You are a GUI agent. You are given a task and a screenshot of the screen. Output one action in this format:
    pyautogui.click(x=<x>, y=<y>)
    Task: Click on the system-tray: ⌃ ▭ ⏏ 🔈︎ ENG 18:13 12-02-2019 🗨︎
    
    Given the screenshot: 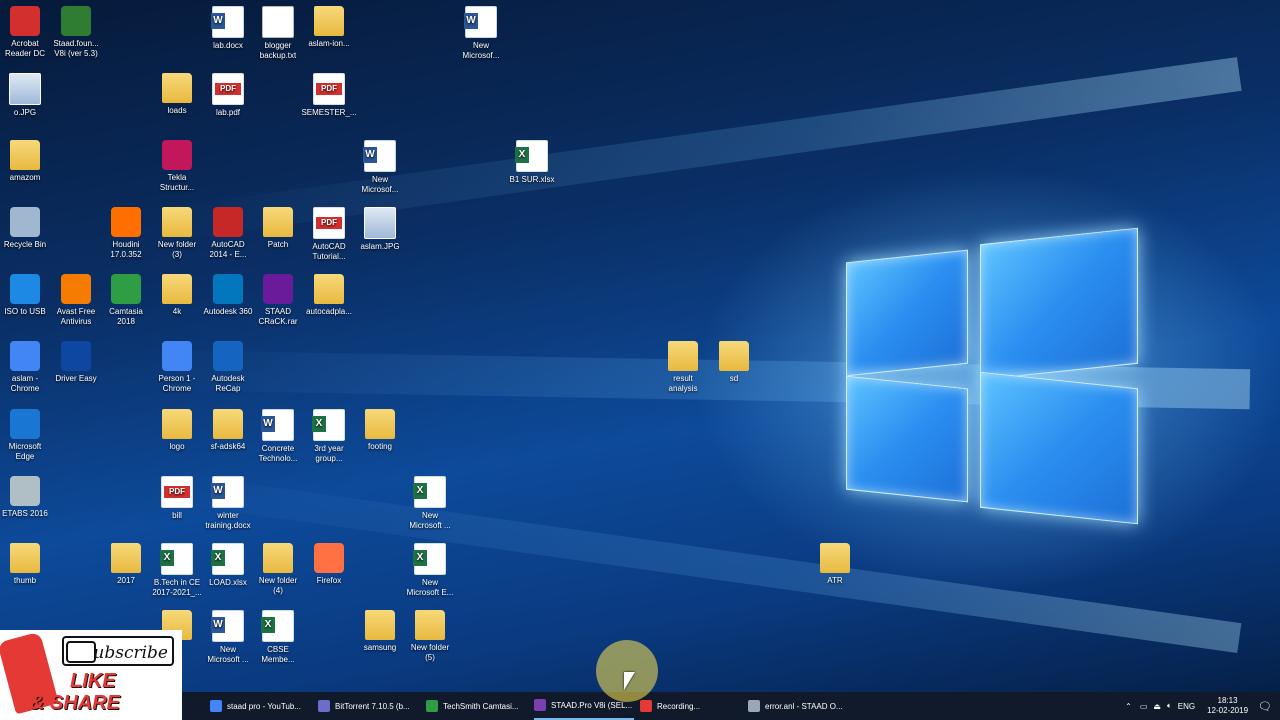 What is the action you would take?
    pyautogui.click(x=1202, y=706)
    